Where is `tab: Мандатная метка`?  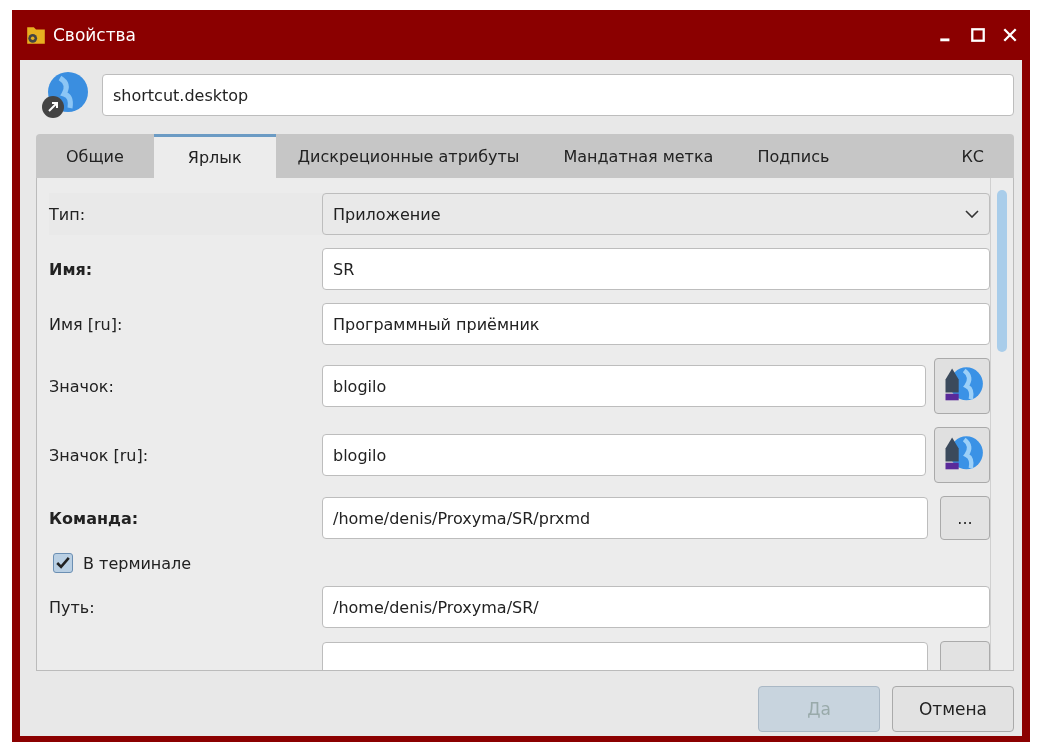
tab: Мандатная метка is located at coordinates (638, 156).